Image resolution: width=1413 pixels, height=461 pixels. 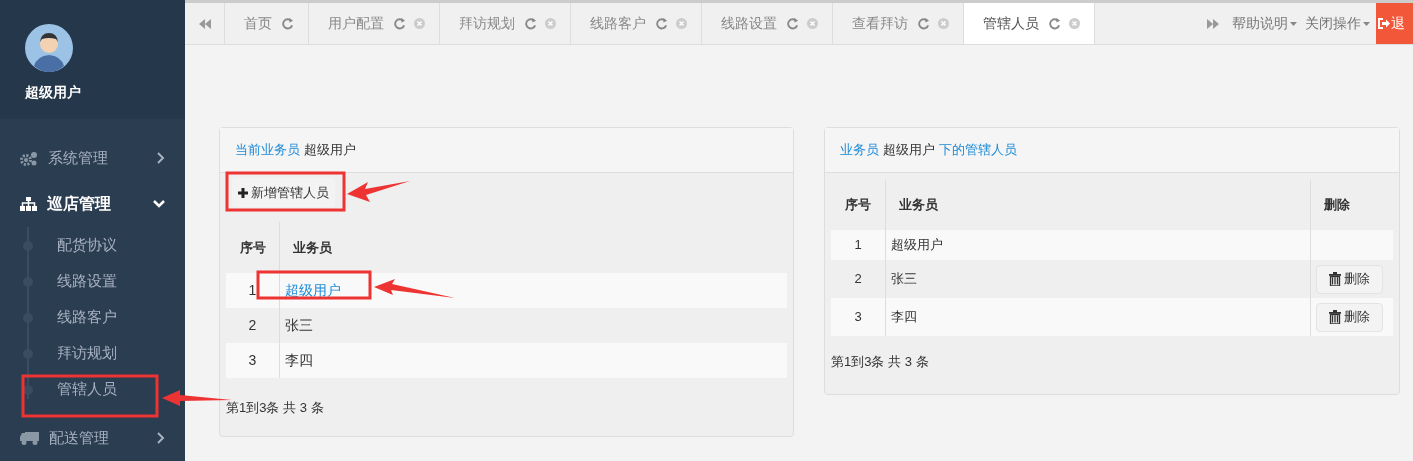 I want to click on sitemap-icon, so click(x=28, y=204).